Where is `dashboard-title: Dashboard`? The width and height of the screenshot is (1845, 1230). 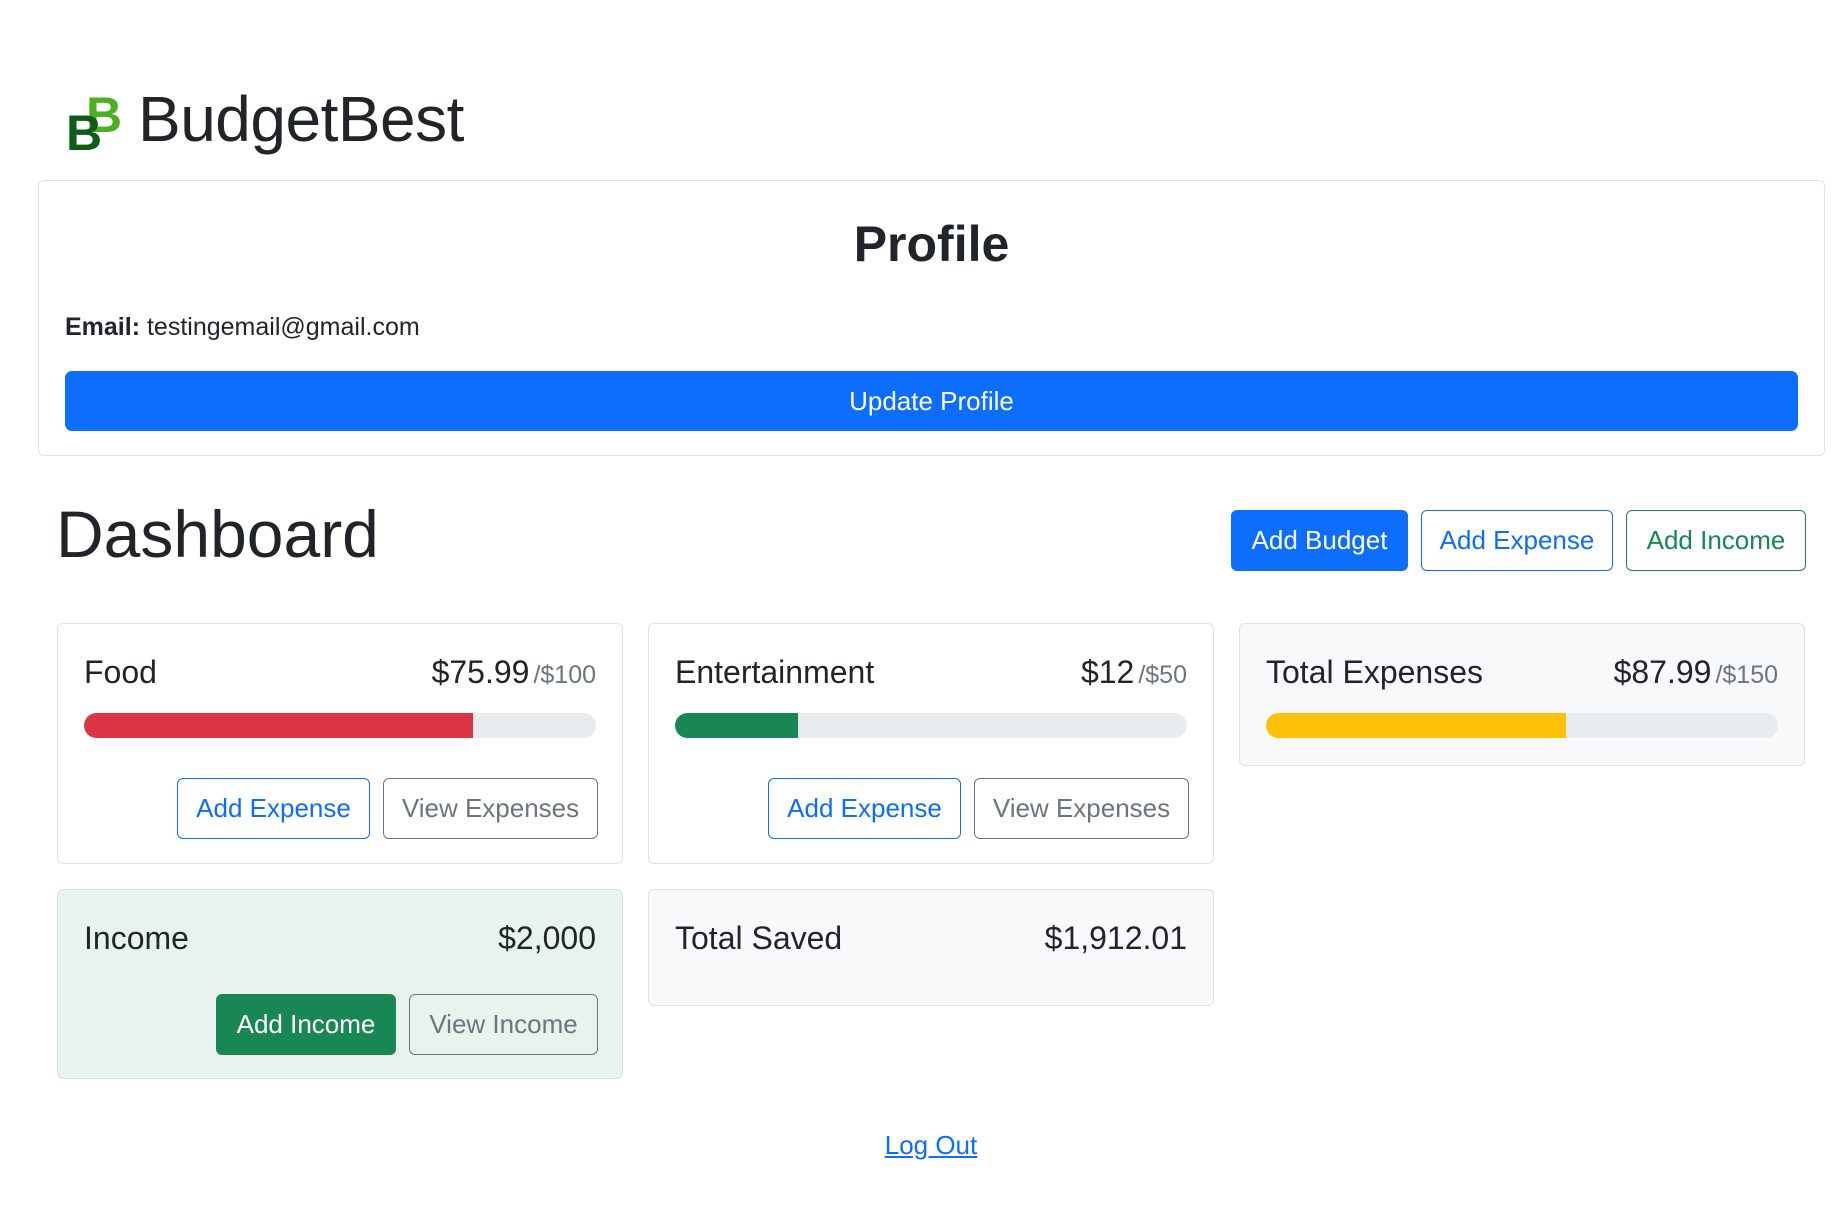 dashboard-title: Dashboard is located at coordinates (217, 534).